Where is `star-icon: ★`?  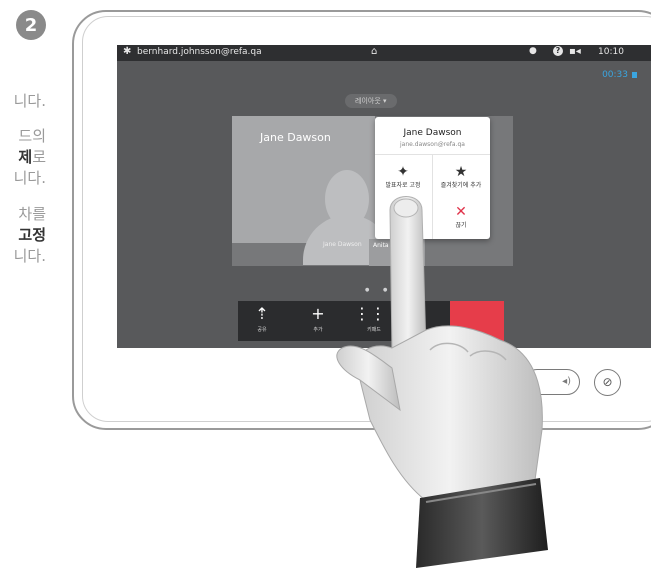
star-icon: ★ is located at coordinates (461, 172).